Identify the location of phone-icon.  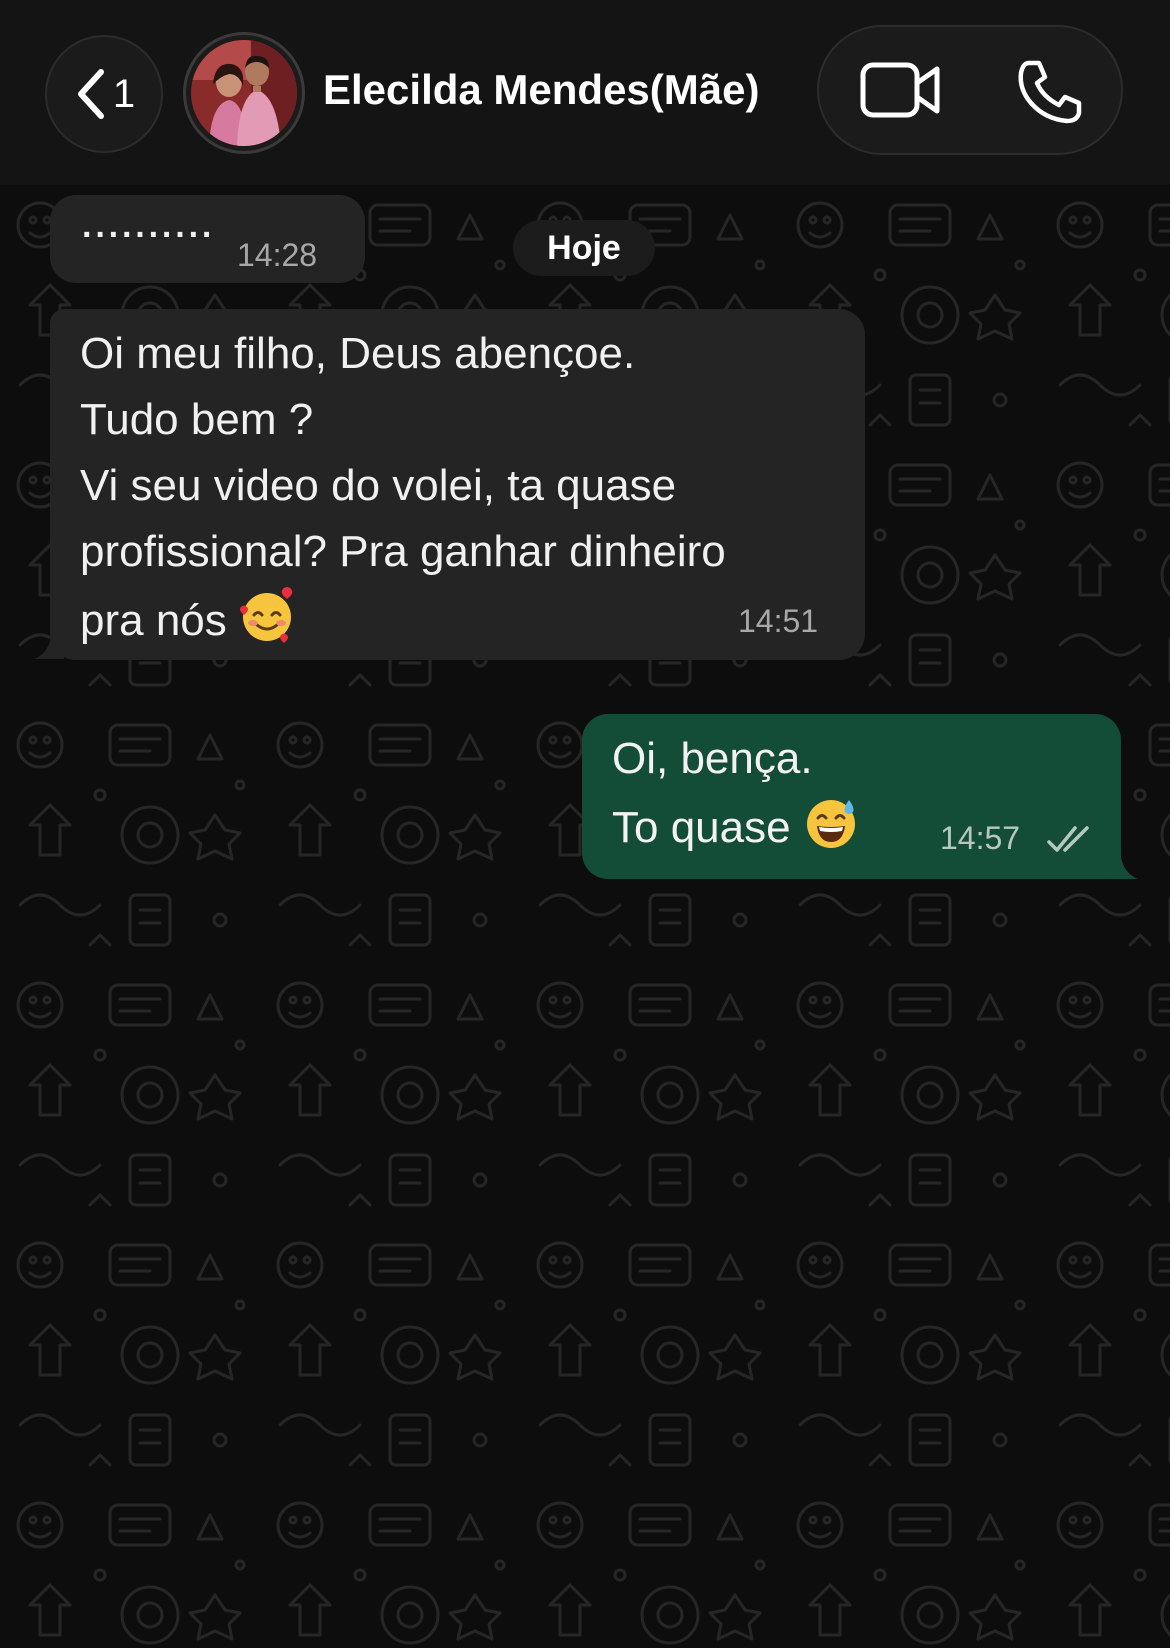
(1050, 92).